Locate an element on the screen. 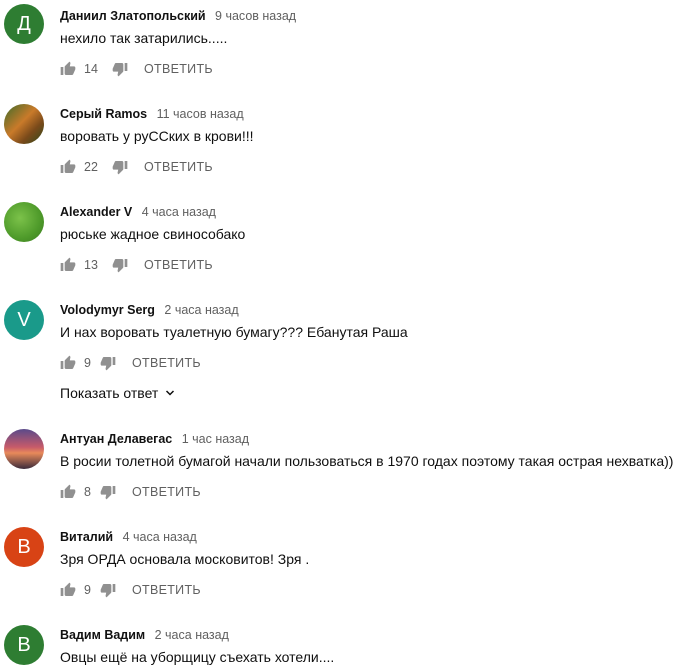  comment-time: 1 час назад is located at coordinates (215, 439).